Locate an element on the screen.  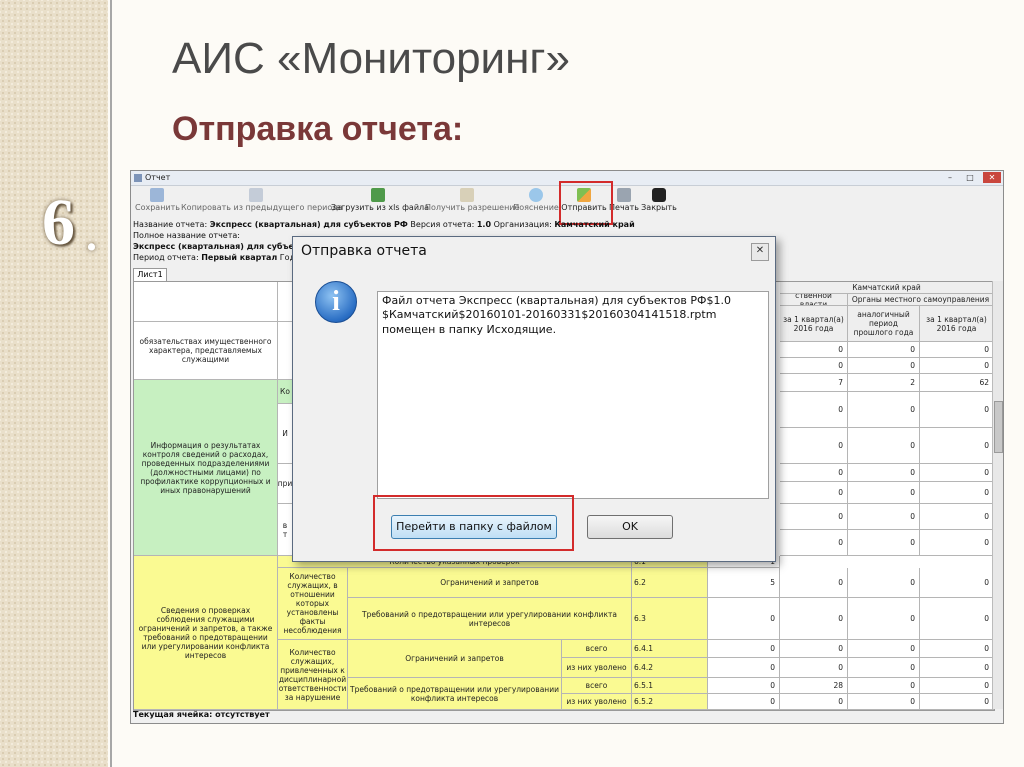
full-name-value: Экспресс (квартальная) для субъектов is located at coordinates (224, 246).